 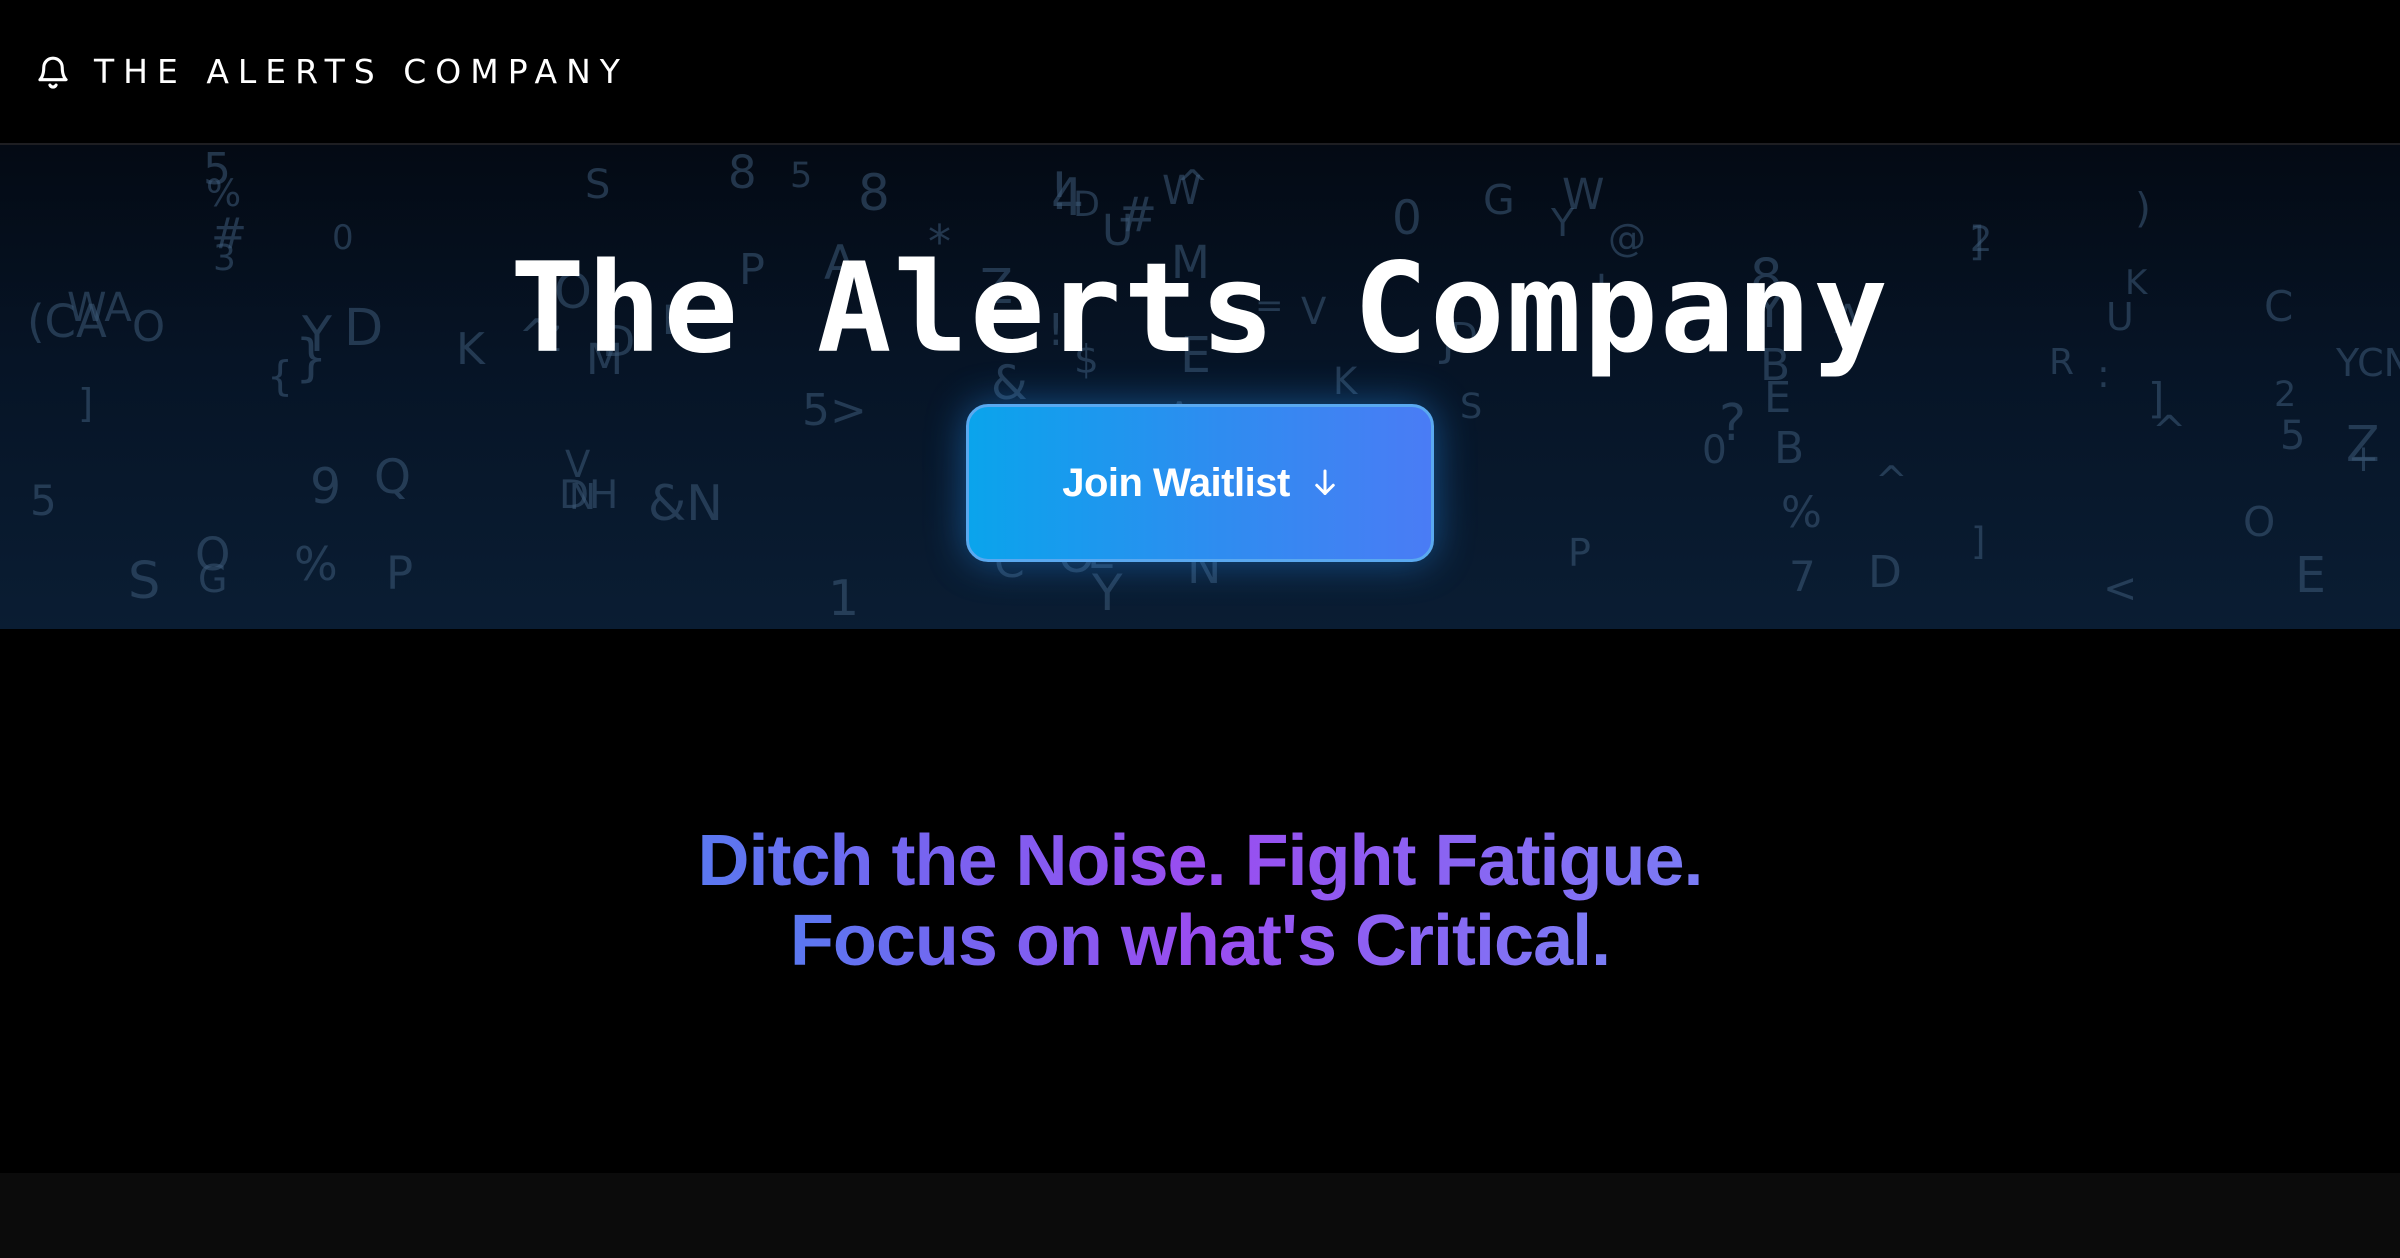 What do you see at coordinates (588, 495) in the screenshot?
I see `background-glyph: DH` at bounding box center [588, 495].